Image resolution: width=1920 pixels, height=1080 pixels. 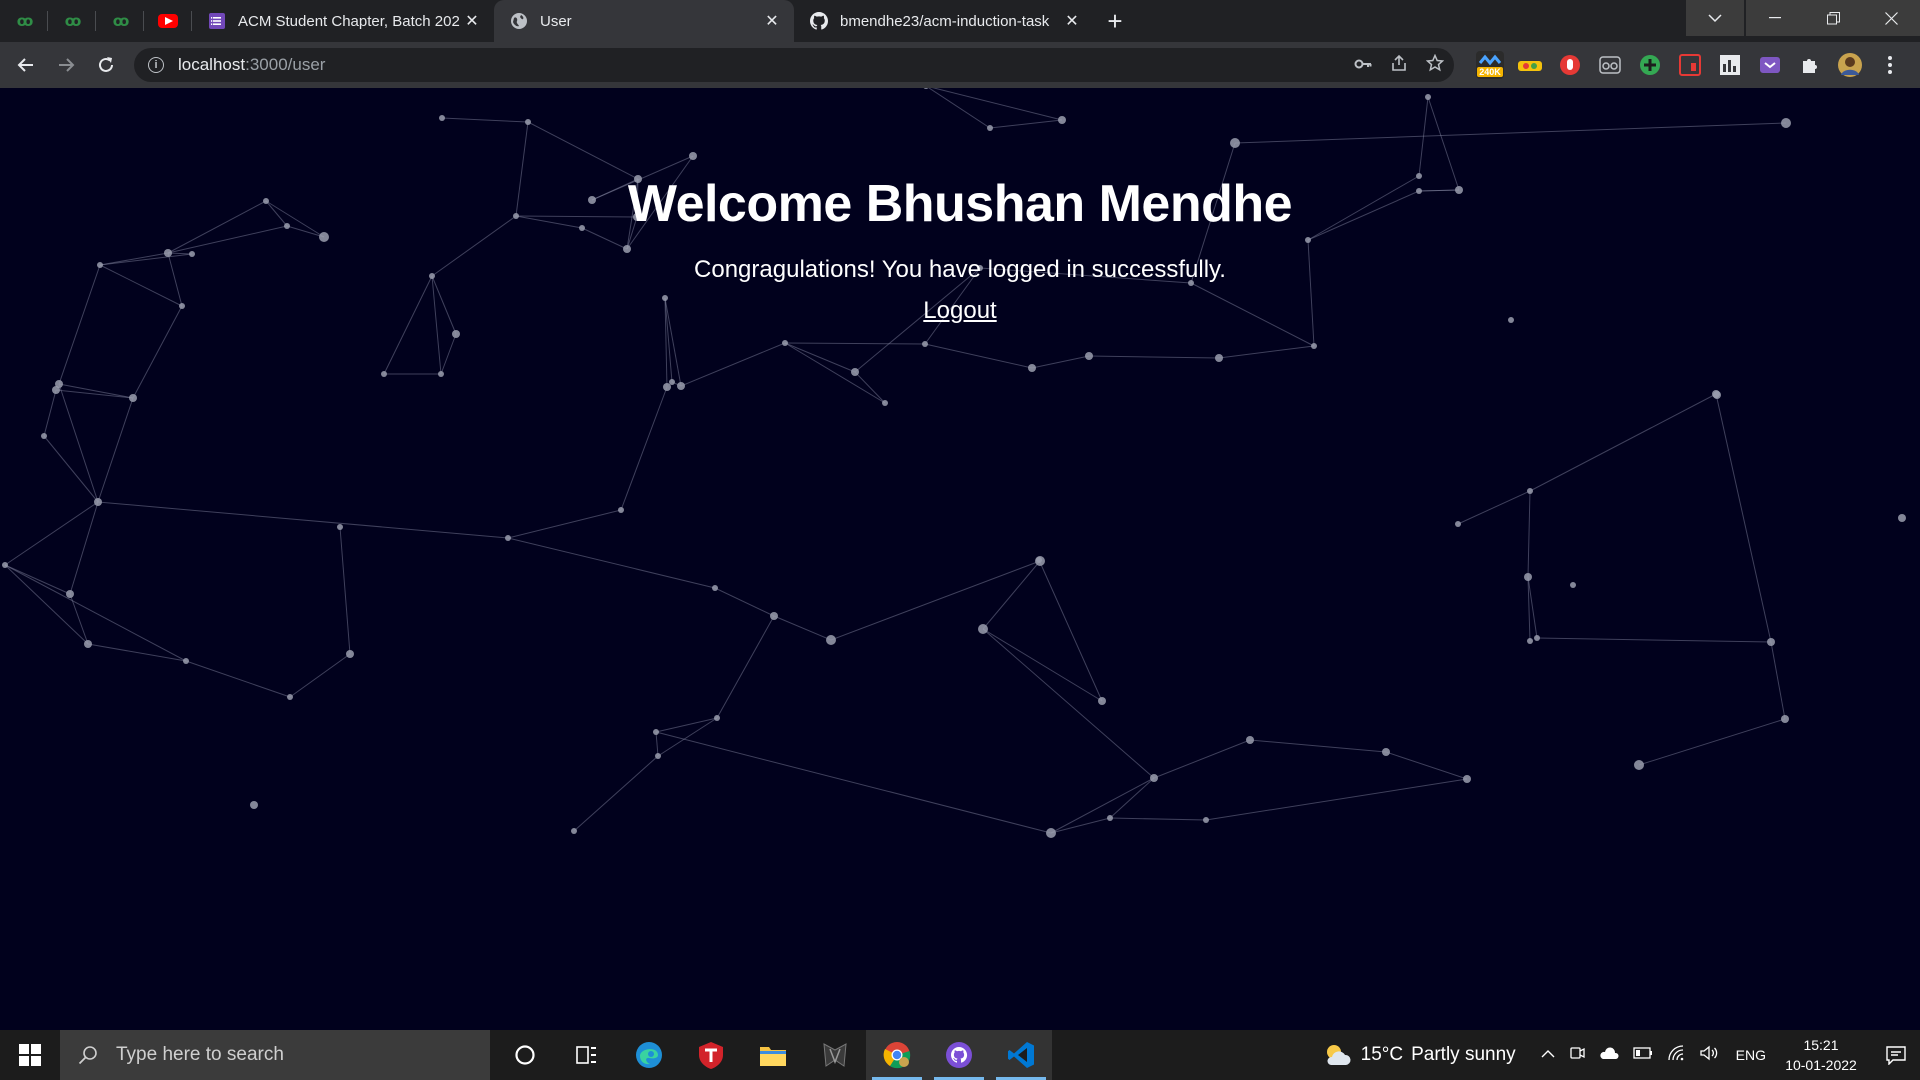 I want to click on pinned-tab-geeksforgeeks-2: ꝏ, so click(x=72, y=21).